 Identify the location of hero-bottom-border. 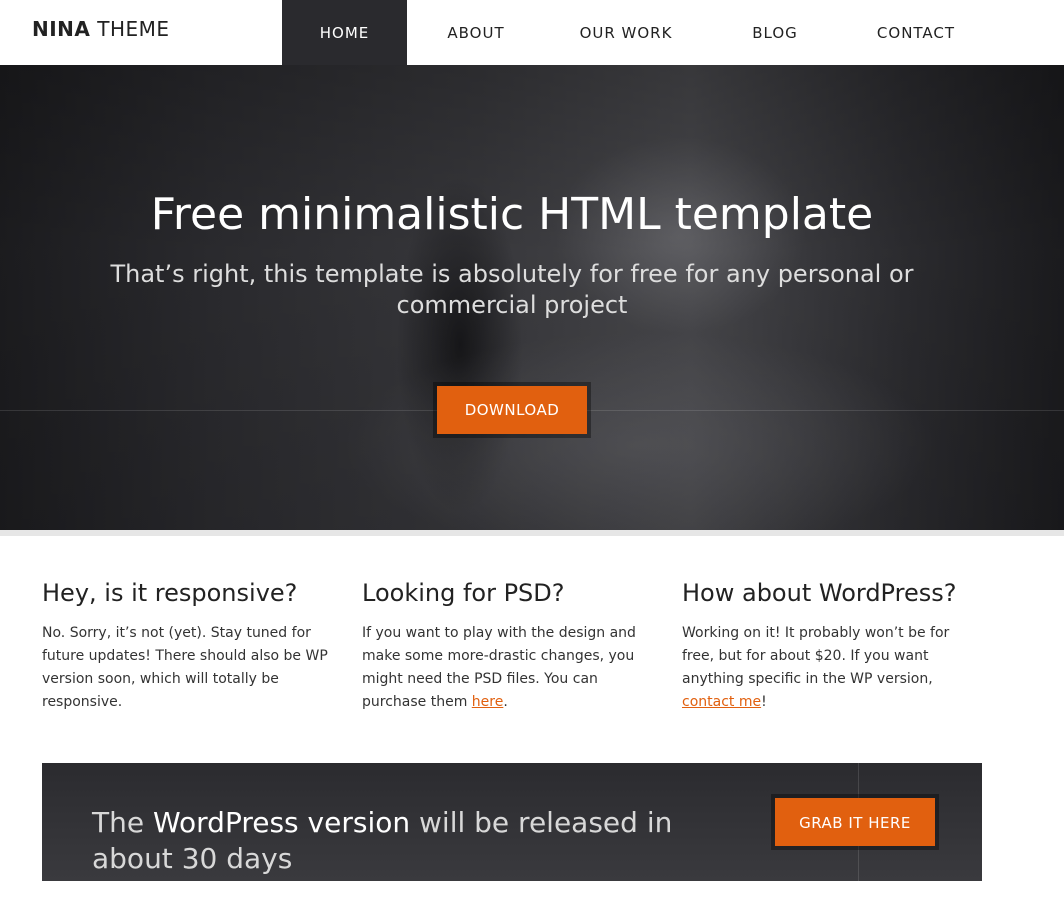
(532, 533).